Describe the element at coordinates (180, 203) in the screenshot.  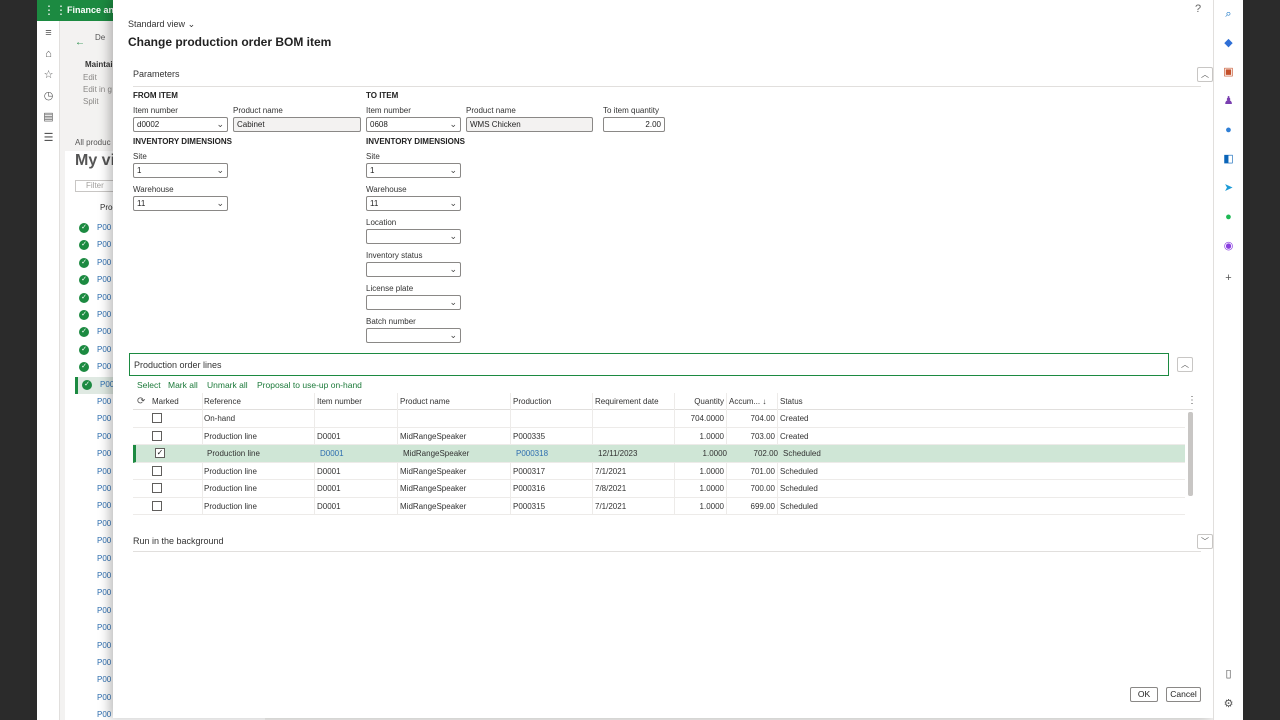
I see `from-warehouse-field: 11 ⌄` at that location.